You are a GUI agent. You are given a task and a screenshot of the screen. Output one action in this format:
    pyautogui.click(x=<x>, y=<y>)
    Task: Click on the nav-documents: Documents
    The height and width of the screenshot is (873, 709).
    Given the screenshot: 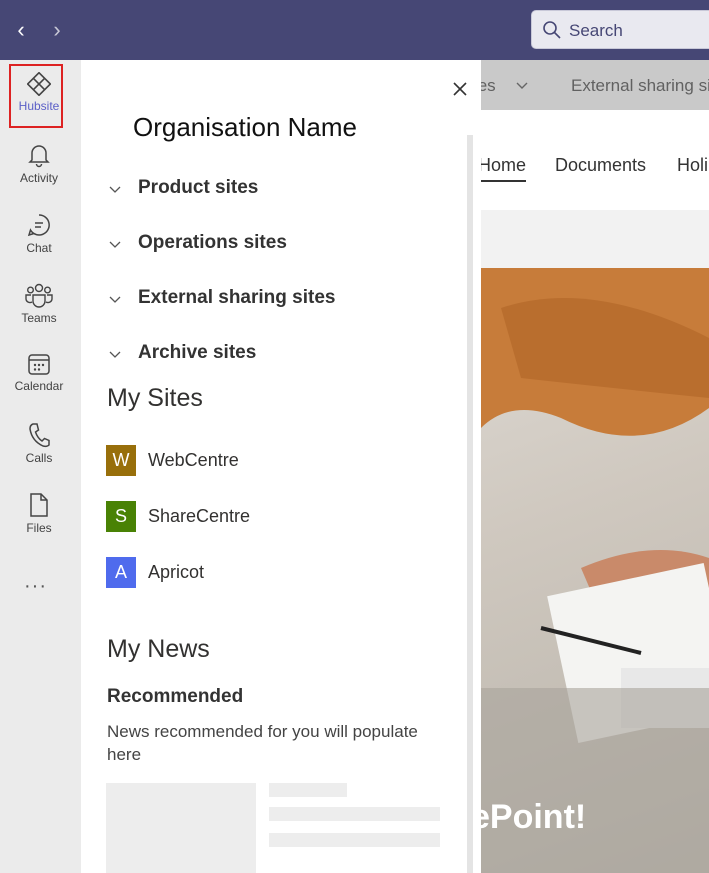 What is the action you would take?
    pyautogui.click(x=600, y=165)
    